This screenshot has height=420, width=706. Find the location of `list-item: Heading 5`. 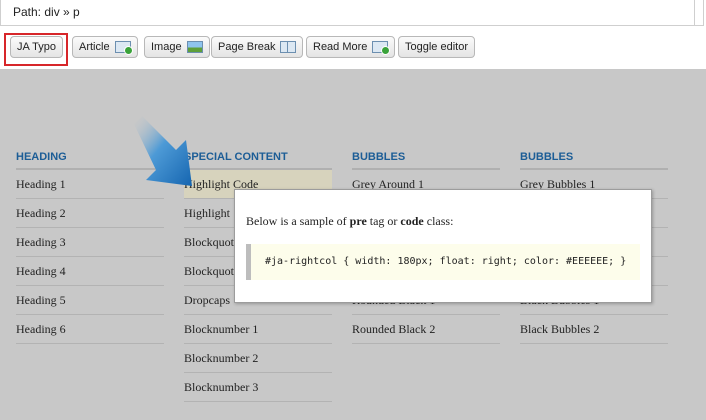

list-item: Heading 5 is located at coordinates (90, 300).